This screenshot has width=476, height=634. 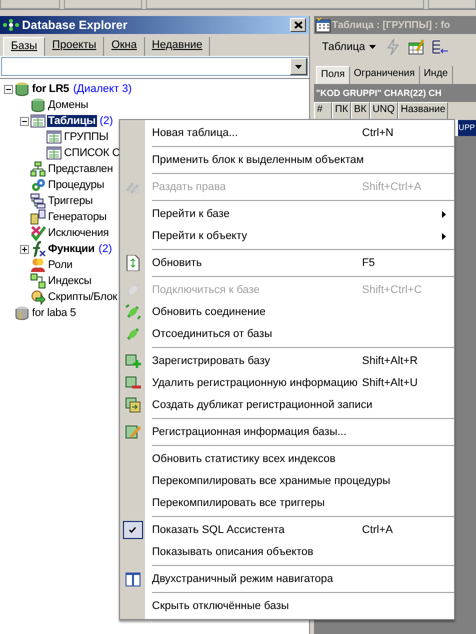 I want to click on panel-title: Database Explorer, so click(x=75, y=25).